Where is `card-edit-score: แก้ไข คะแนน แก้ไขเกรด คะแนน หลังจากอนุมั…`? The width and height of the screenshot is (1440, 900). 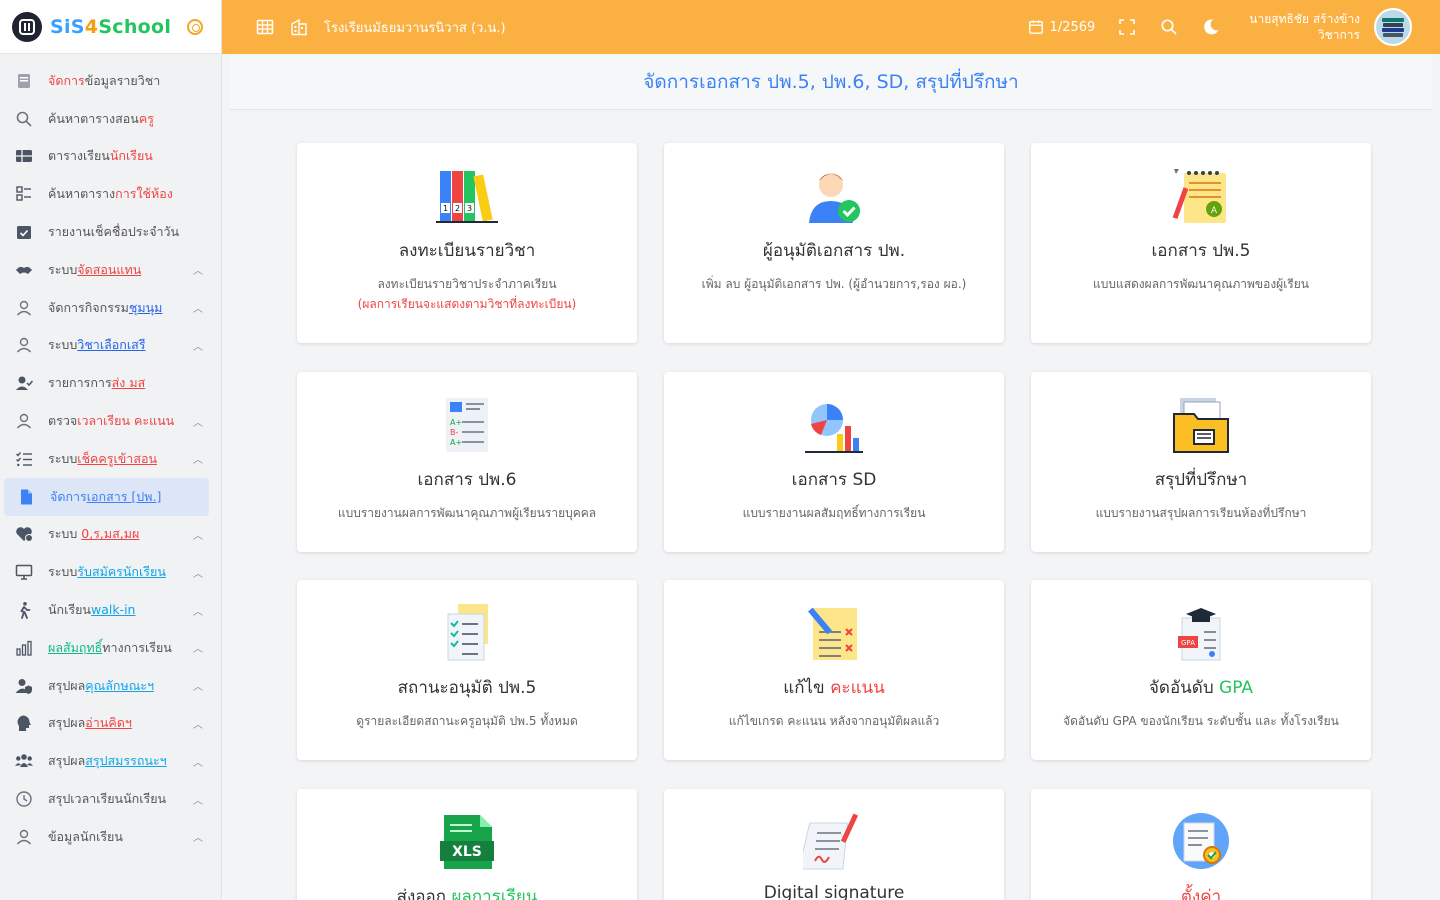
card-edit-score: แก้ไข คะแนน แก้ไขเกรด คะแนน หลังจากอนุมั… is located at coordinates (834, 670).